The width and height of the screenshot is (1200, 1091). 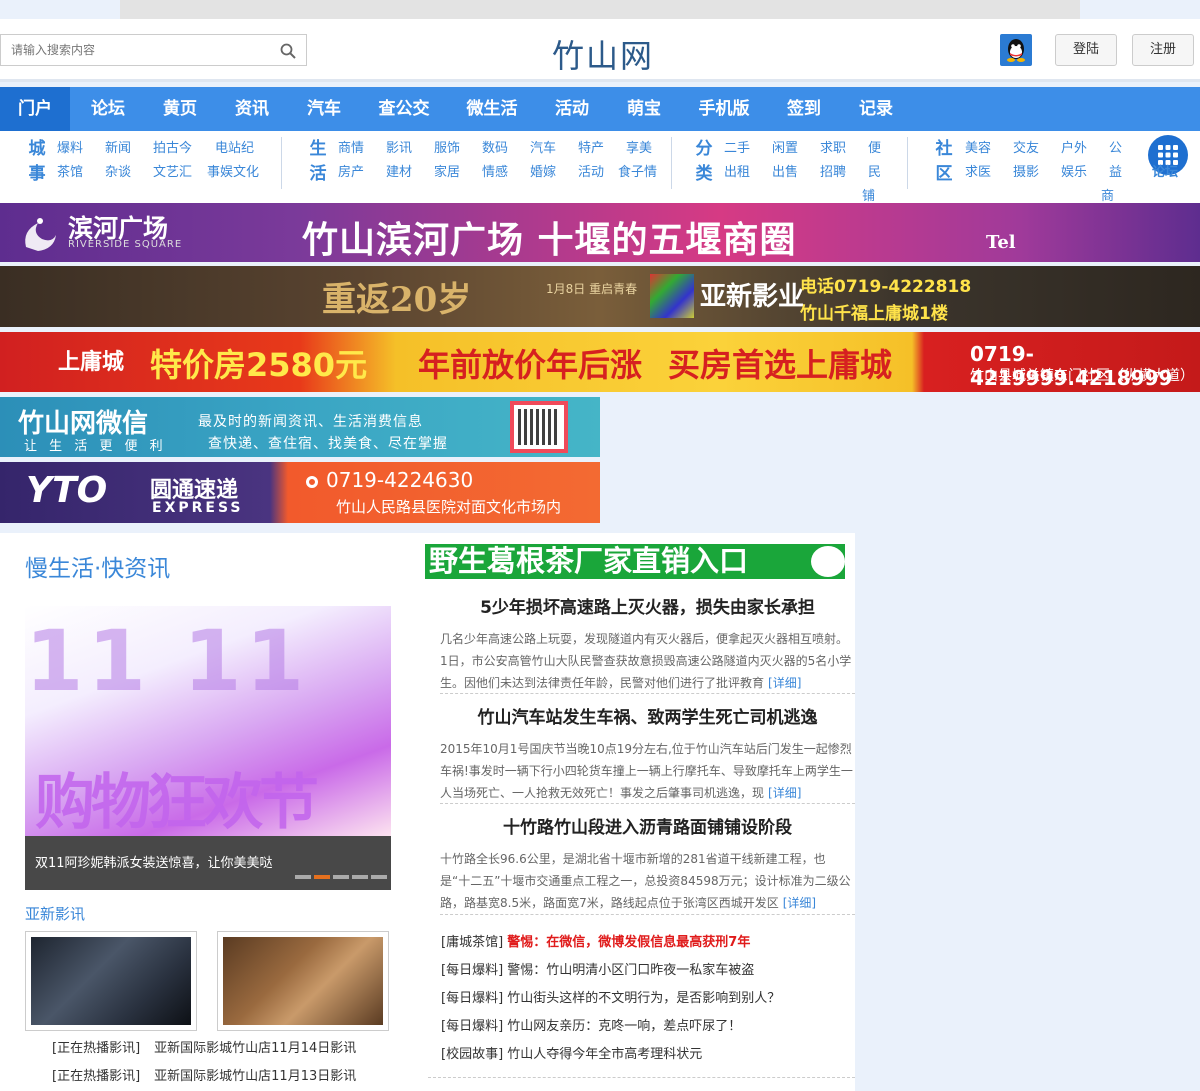 I want to click on subnav-link: 汽车, so click(x=543, y=149).